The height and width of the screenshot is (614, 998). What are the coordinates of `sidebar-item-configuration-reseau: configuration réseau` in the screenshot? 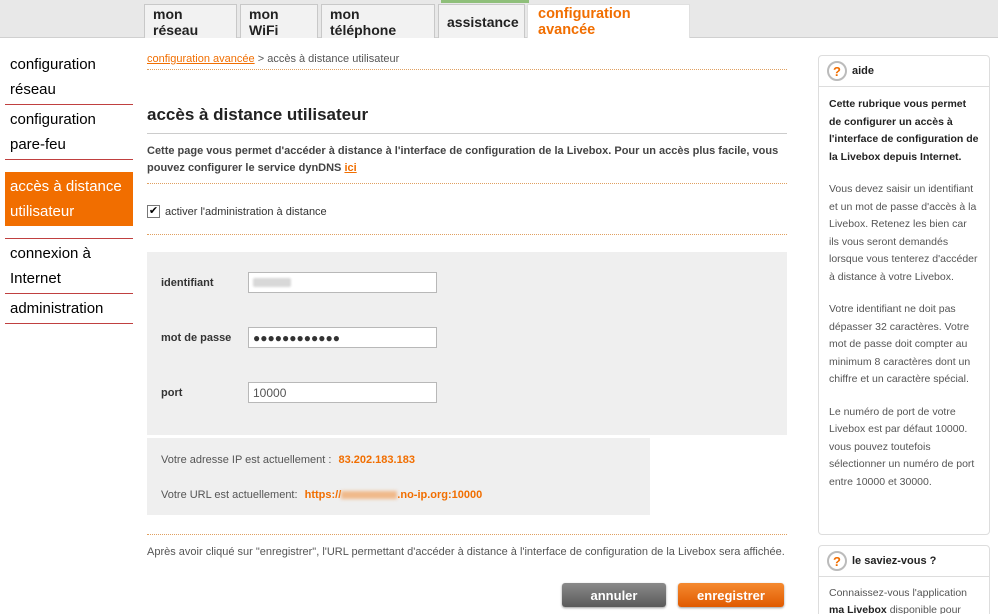 It's located at (69, 77).